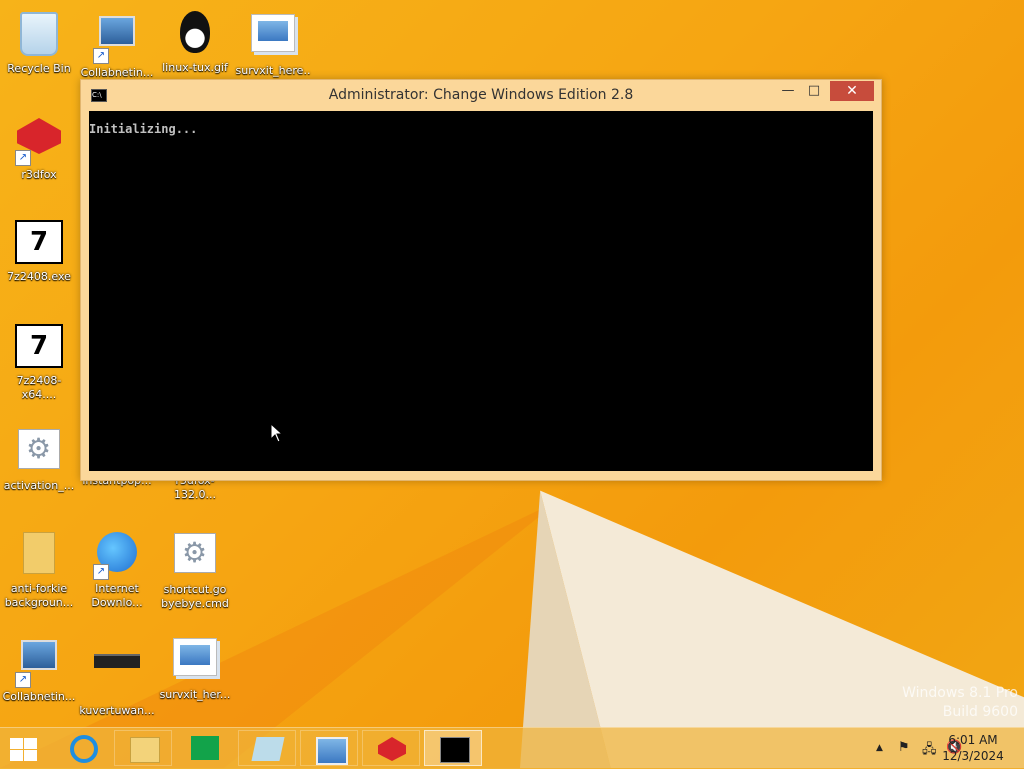 The height and width of the screenshot is (769, 1024). I want to click on desktop-icon-label: Recycle Bin, so click(39, 68).